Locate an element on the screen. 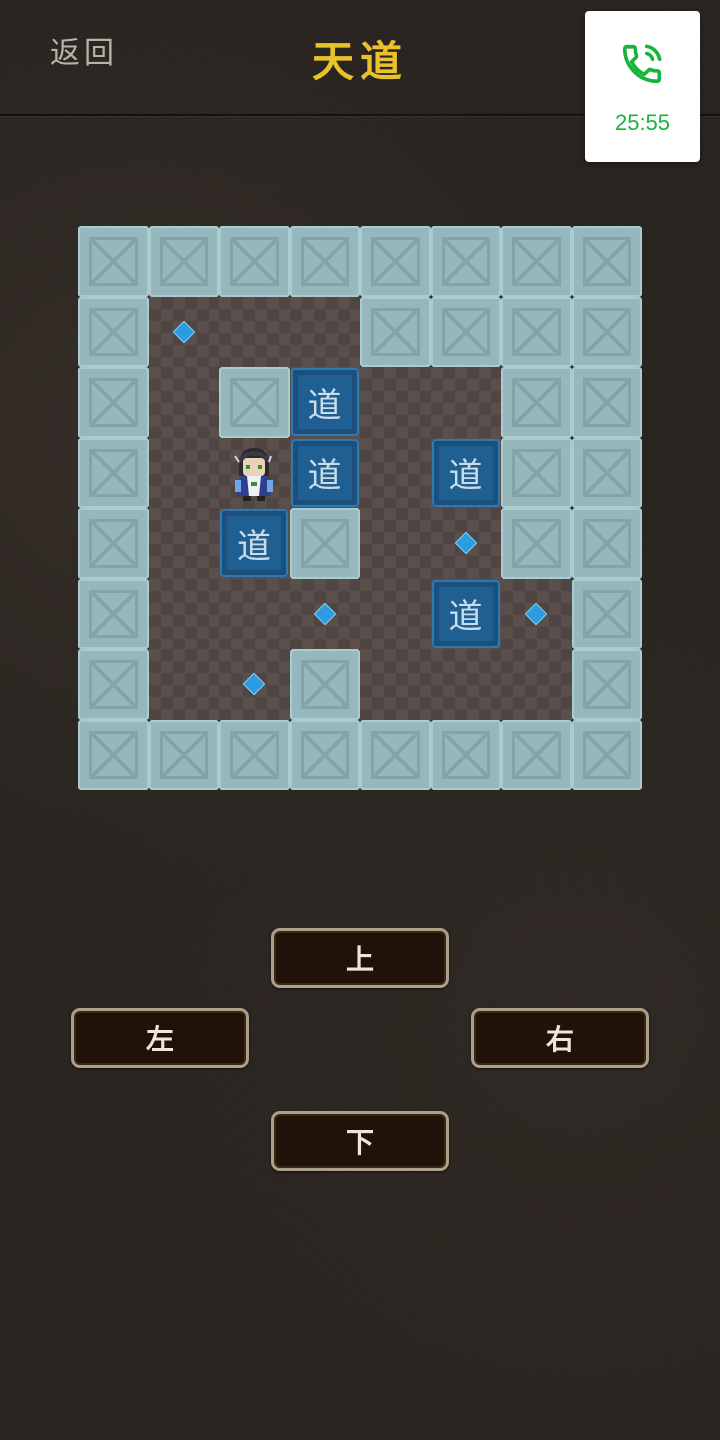  call-widget: 25:55 is located at coordinates (642, 86).